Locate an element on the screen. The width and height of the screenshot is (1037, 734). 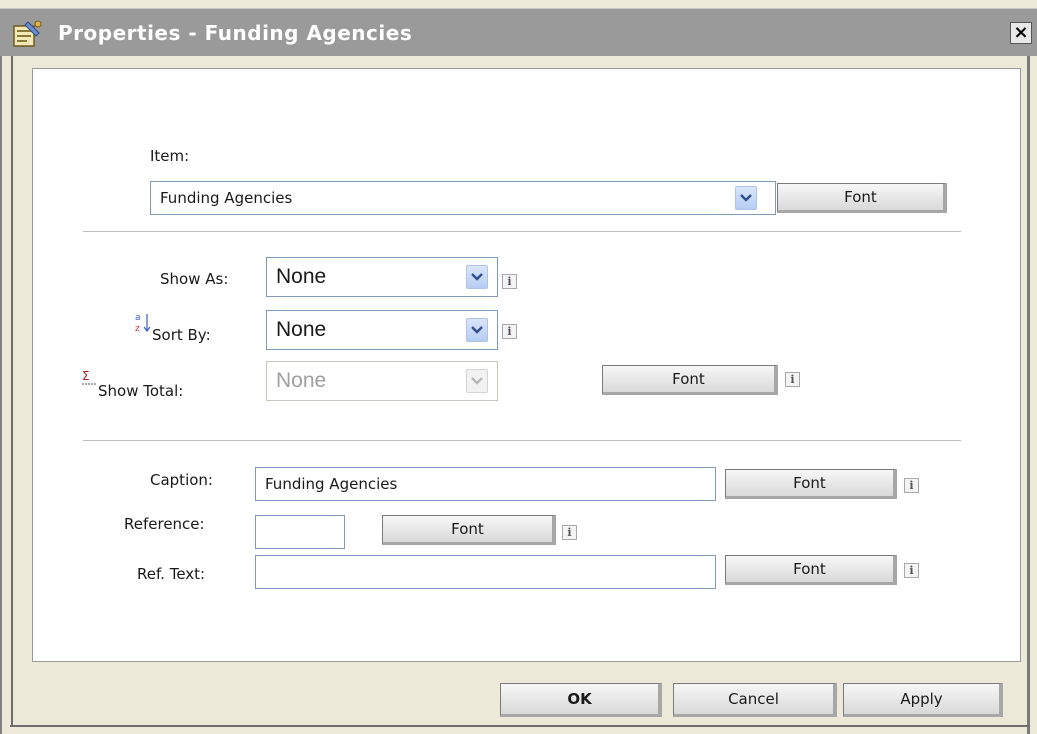
frame-left-border is located at coordinates (10, 395).